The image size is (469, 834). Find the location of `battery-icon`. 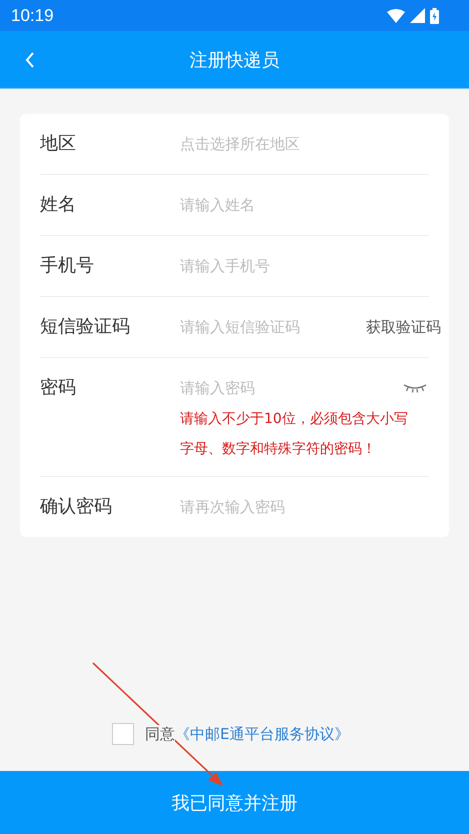

battery-icon is located at coordinates (434, 16).